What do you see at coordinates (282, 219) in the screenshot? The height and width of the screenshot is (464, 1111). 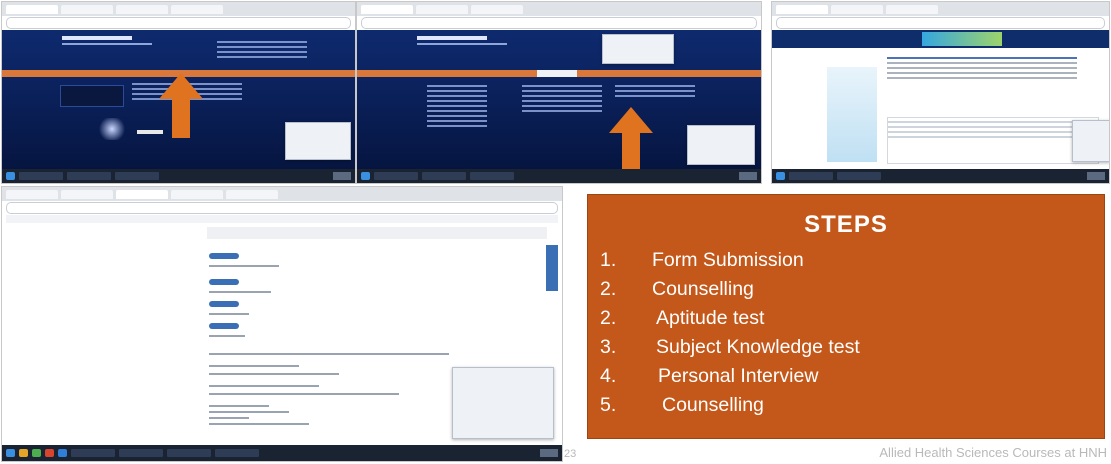 I see `bookmarks-bar` at bounding box center [282, 219].